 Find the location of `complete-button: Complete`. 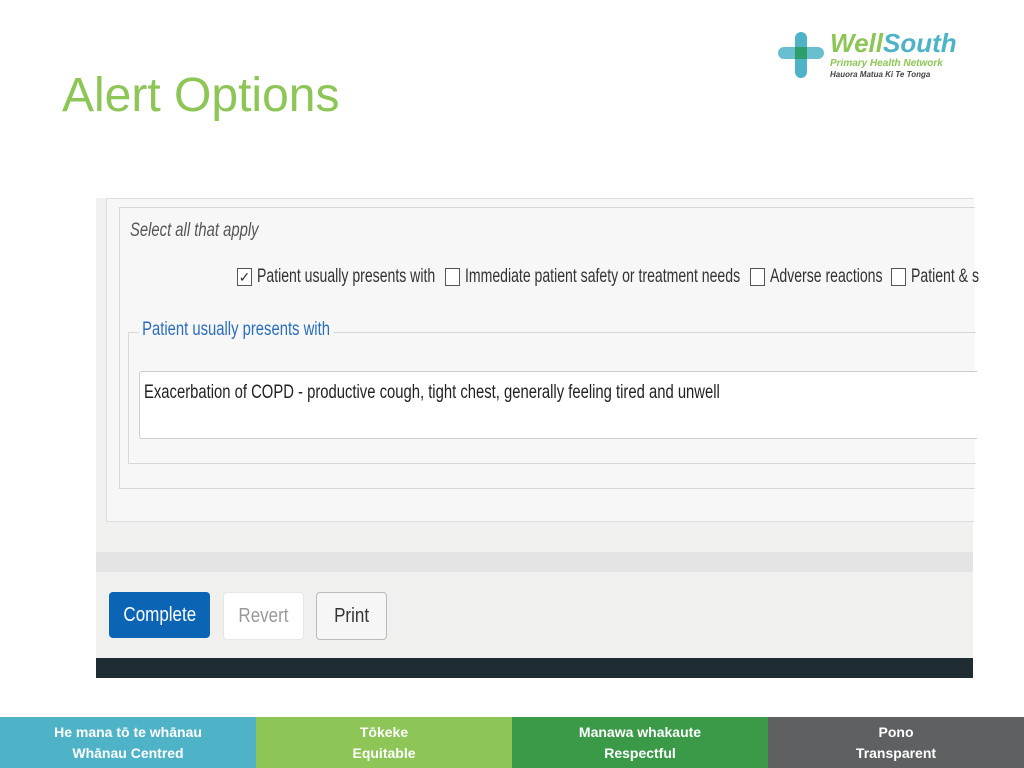

complete-button: Complete is located at coordinates (159, 615).